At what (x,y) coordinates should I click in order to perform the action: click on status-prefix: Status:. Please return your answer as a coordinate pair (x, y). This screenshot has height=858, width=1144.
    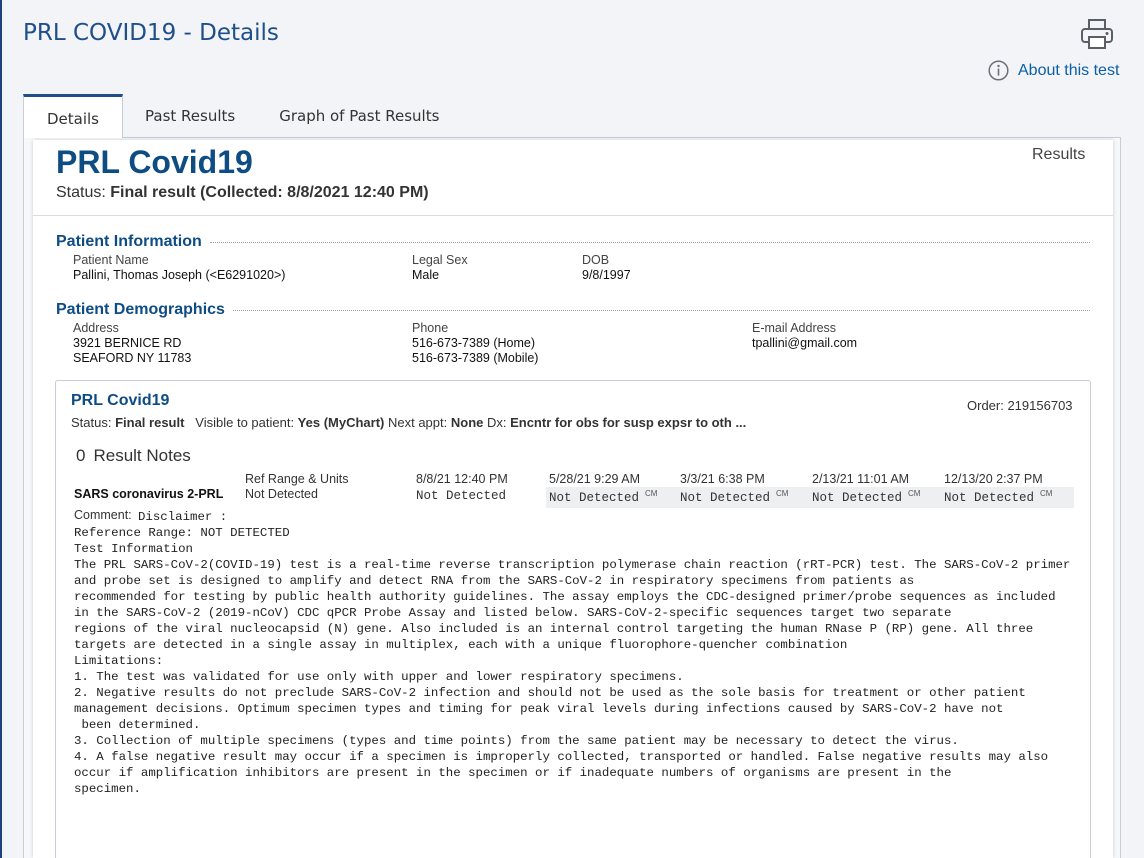
    Looking at the image, I should click on (83, 192).